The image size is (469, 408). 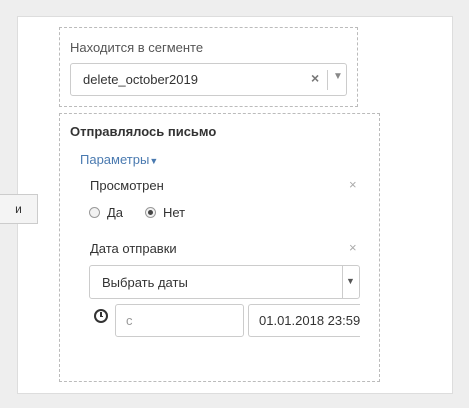 What do you see at coordinates (304, 320) in the screenshot?
I see `date-to-input: 01.01.2018 23:59` at bounding box center [304, 320].